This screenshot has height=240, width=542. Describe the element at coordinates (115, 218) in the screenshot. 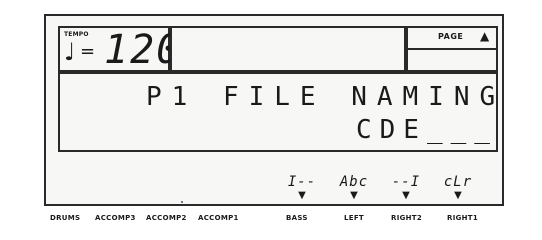

I see `button-label-accomp3: ACCOMP3` at that location.